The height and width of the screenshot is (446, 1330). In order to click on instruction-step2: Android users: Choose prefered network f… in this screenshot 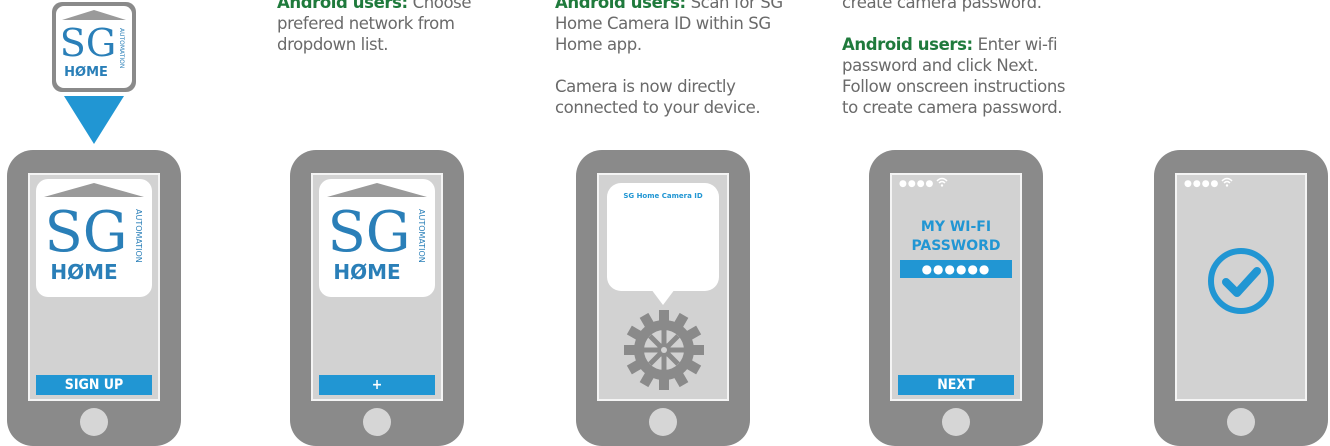, I will do `click(387, 27)`.